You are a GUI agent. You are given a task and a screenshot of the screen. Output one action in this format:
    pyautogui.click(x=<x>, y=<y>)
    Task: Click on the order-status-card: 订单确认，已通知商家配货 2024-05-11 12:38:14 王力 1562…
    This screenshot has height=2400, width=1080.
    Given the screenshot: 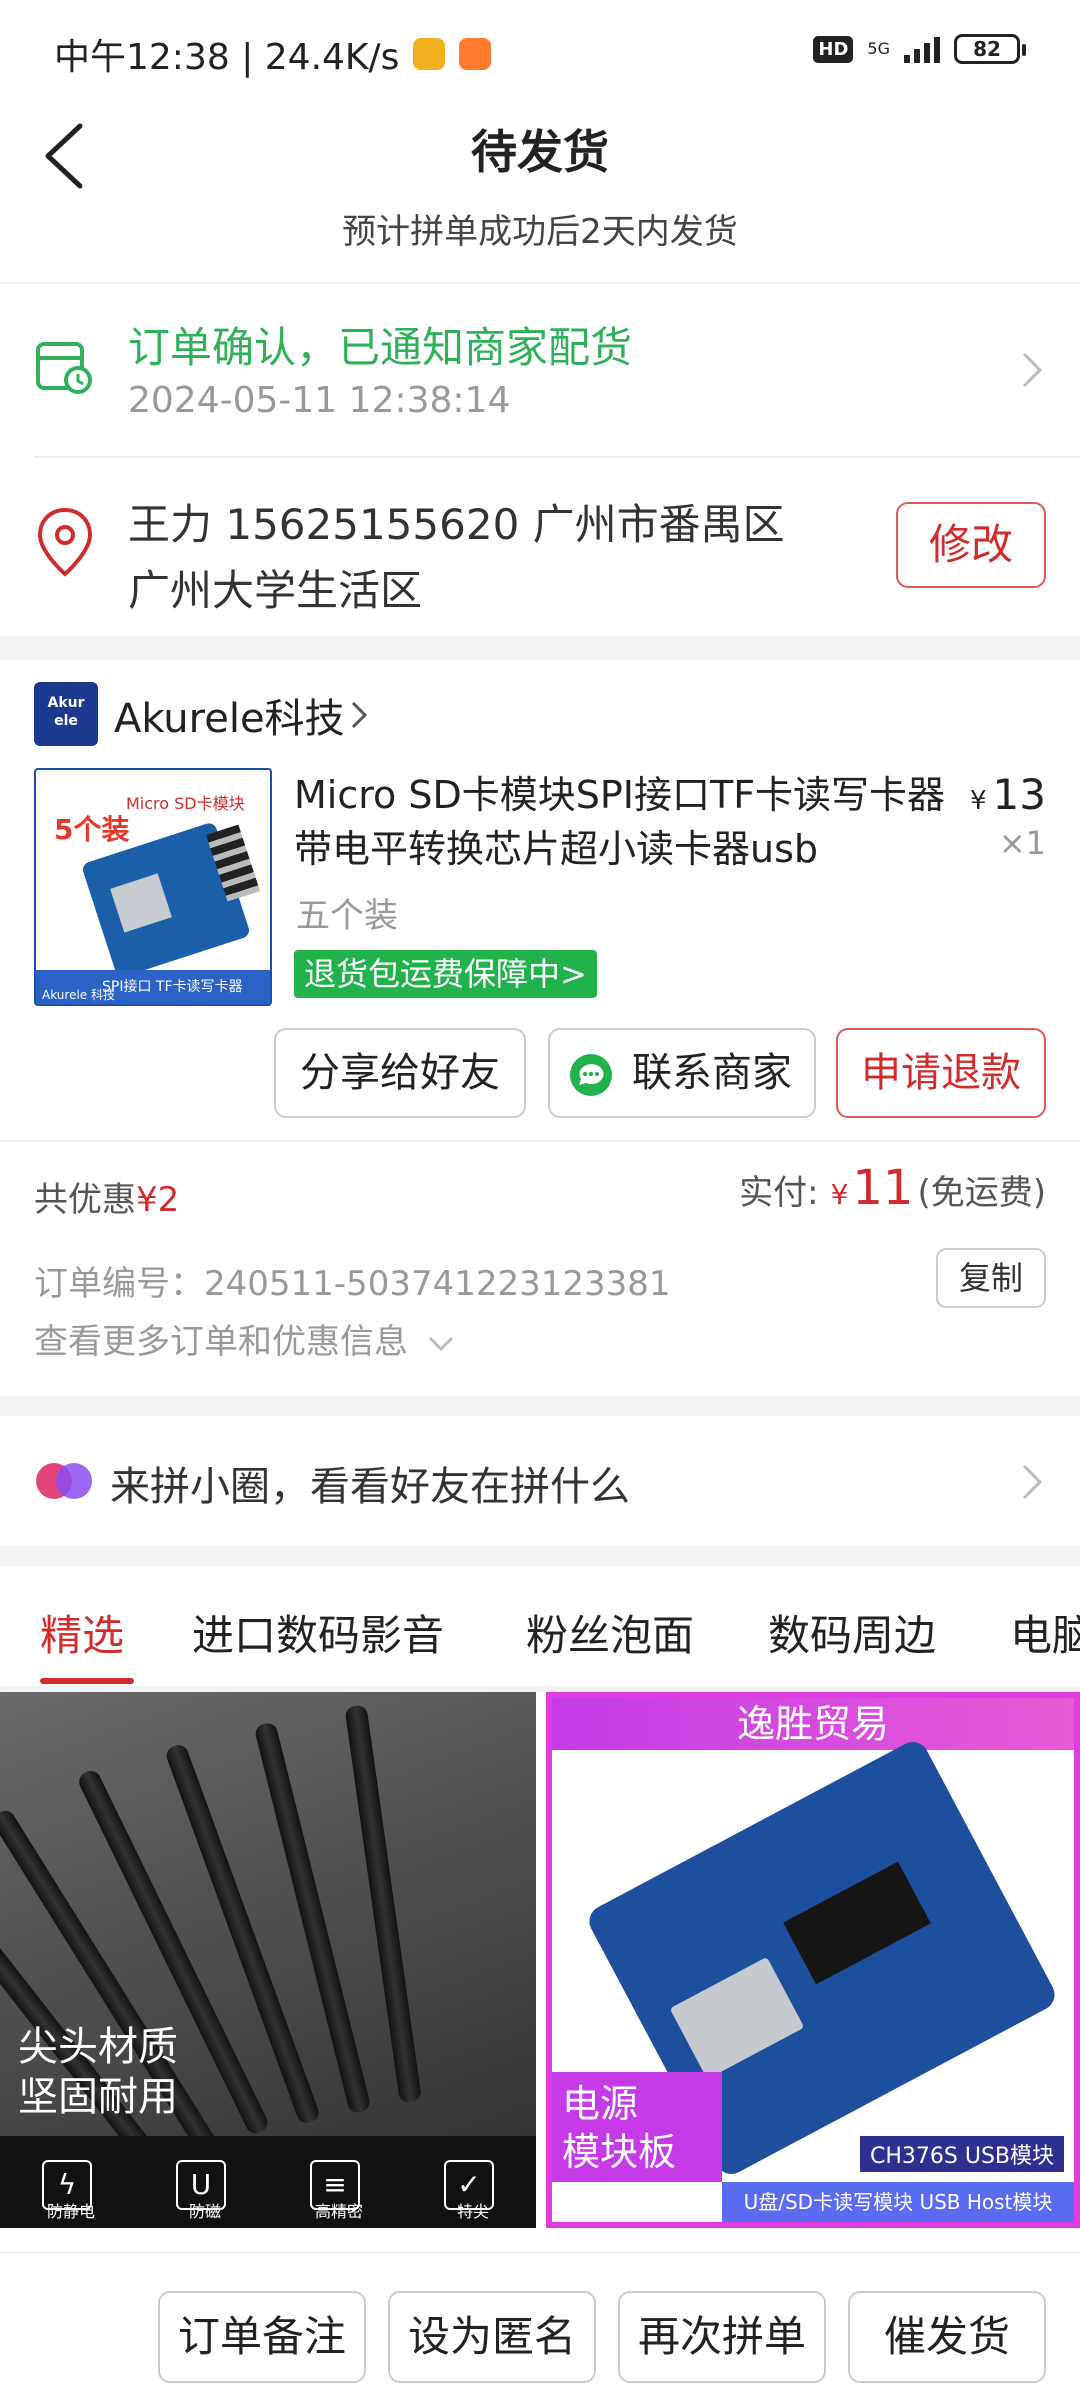 What is the action you would take?
    pyautogui.click(x=540, y=460)
    